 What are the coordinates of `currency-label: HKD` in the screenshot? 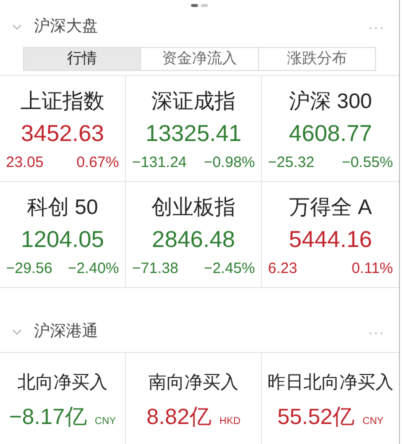 It's located at (229, 422).